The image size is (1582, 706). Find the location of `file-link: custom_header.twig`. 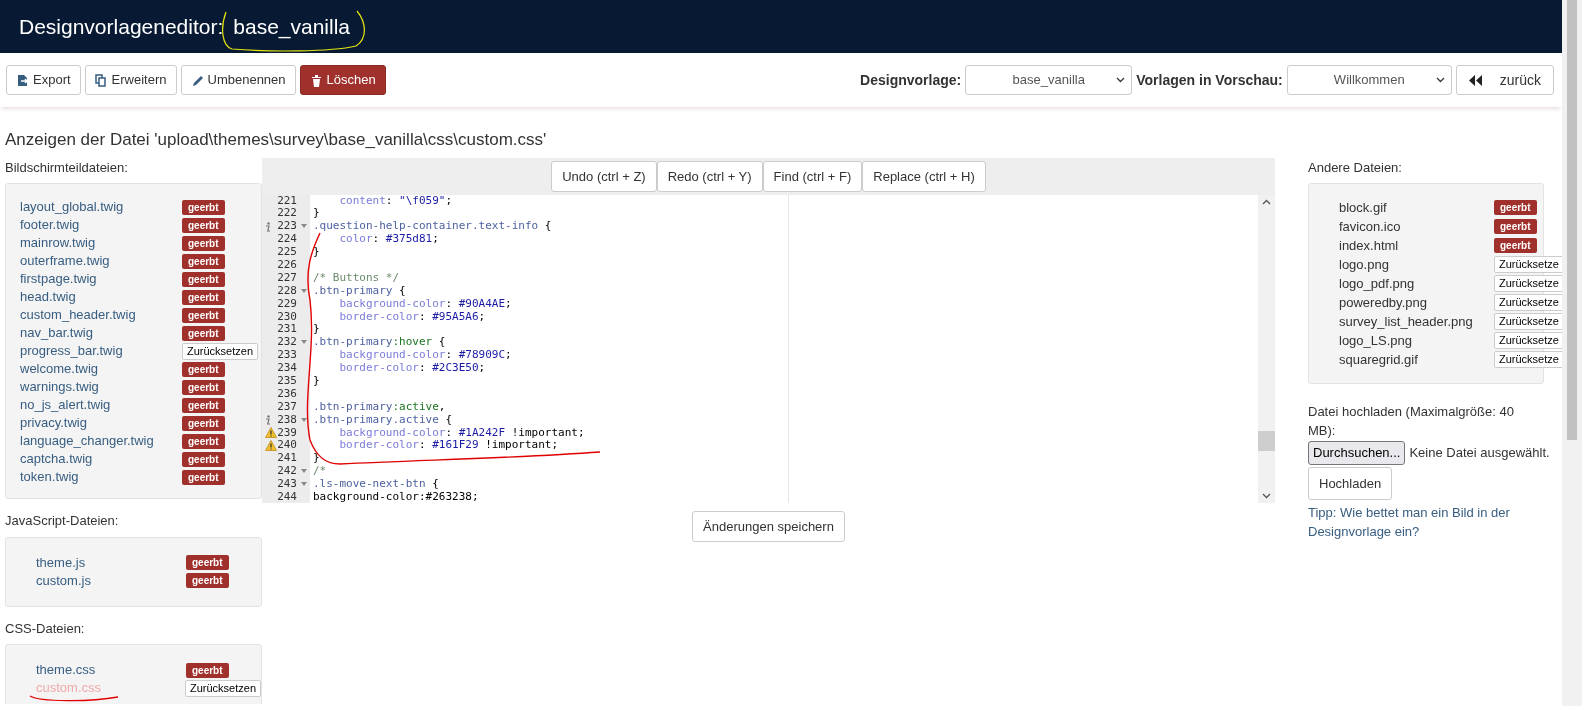

file-link: custom_header.twig is located at coordinates (101, 315).